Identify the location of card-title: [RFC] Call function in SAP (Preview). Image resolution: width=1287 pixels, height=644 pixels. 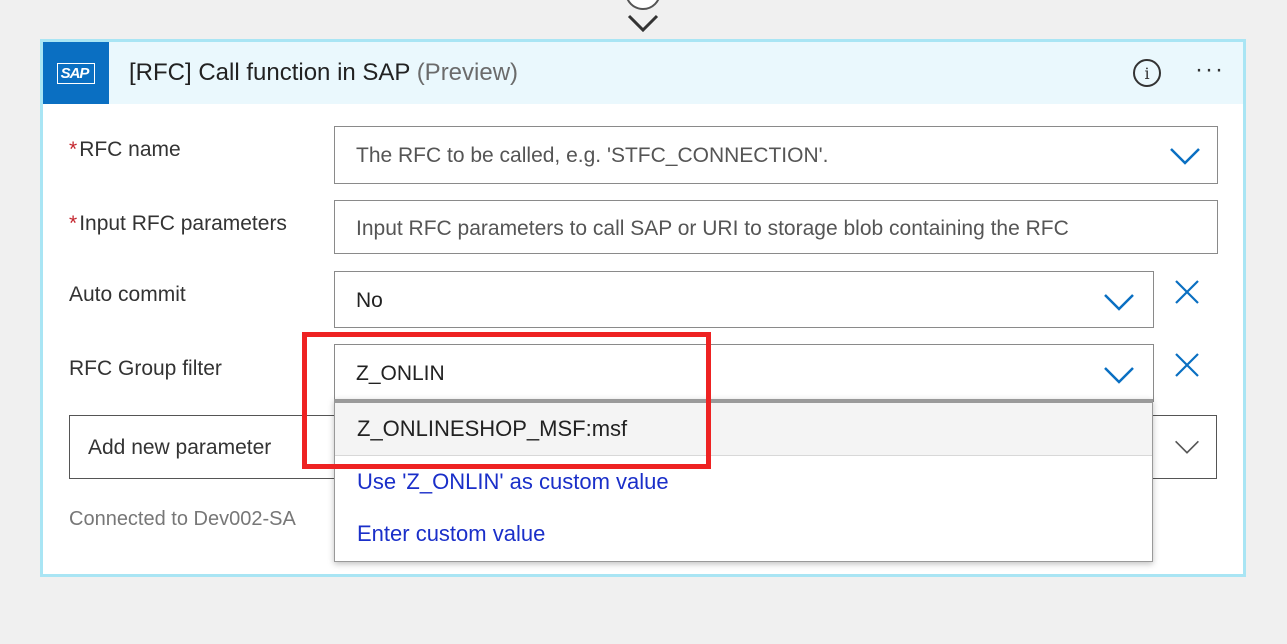
(323, 73).